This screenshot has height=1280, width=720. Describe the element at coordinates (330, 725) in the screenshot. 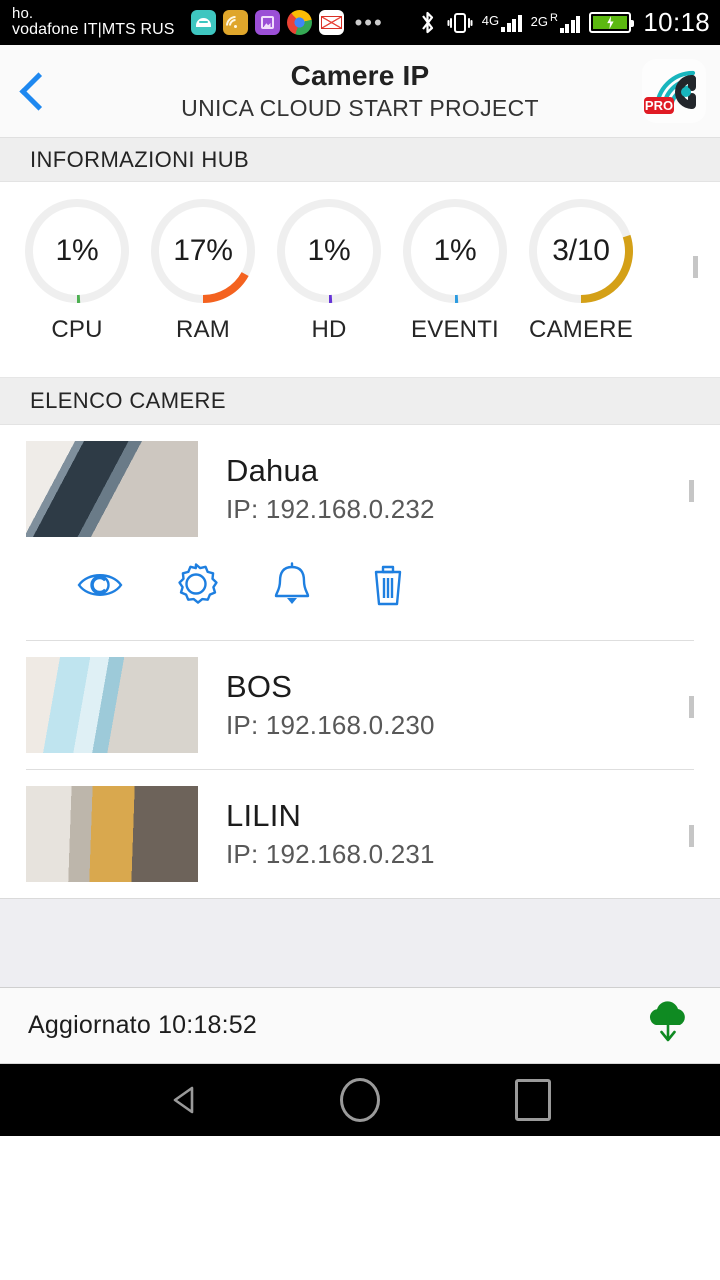

I see `camera-ip: IP: 192.168.0.230` at that location.